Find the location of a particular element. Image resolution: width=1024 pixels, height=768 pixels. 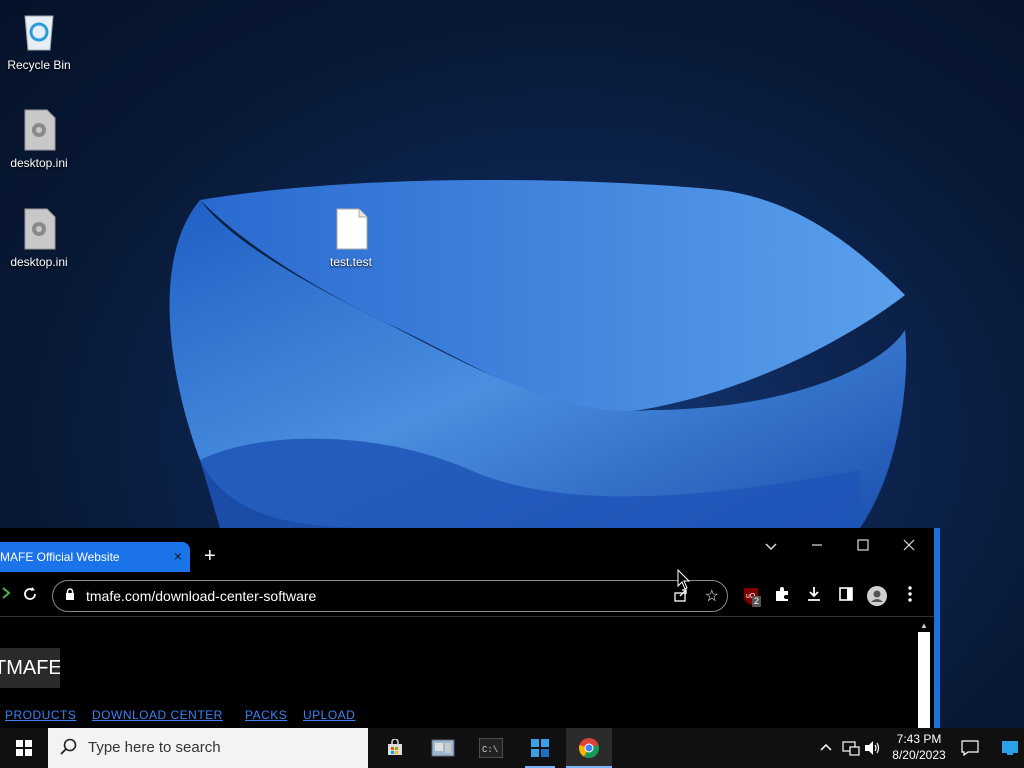

taskbar-app-grid is located at coordinates (540, 748).